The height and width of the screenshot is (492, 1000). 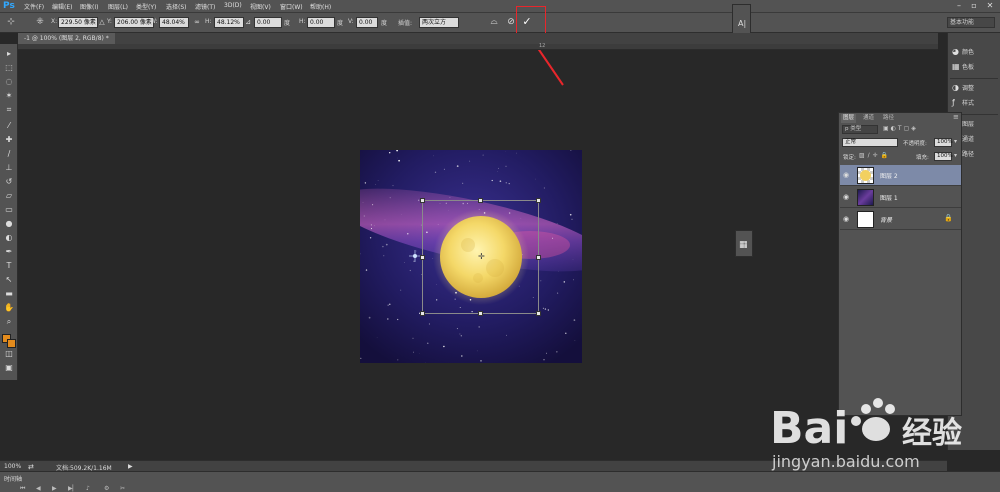 I want to click on brush-tool-icon: ∕, so click(x=9, y=153).